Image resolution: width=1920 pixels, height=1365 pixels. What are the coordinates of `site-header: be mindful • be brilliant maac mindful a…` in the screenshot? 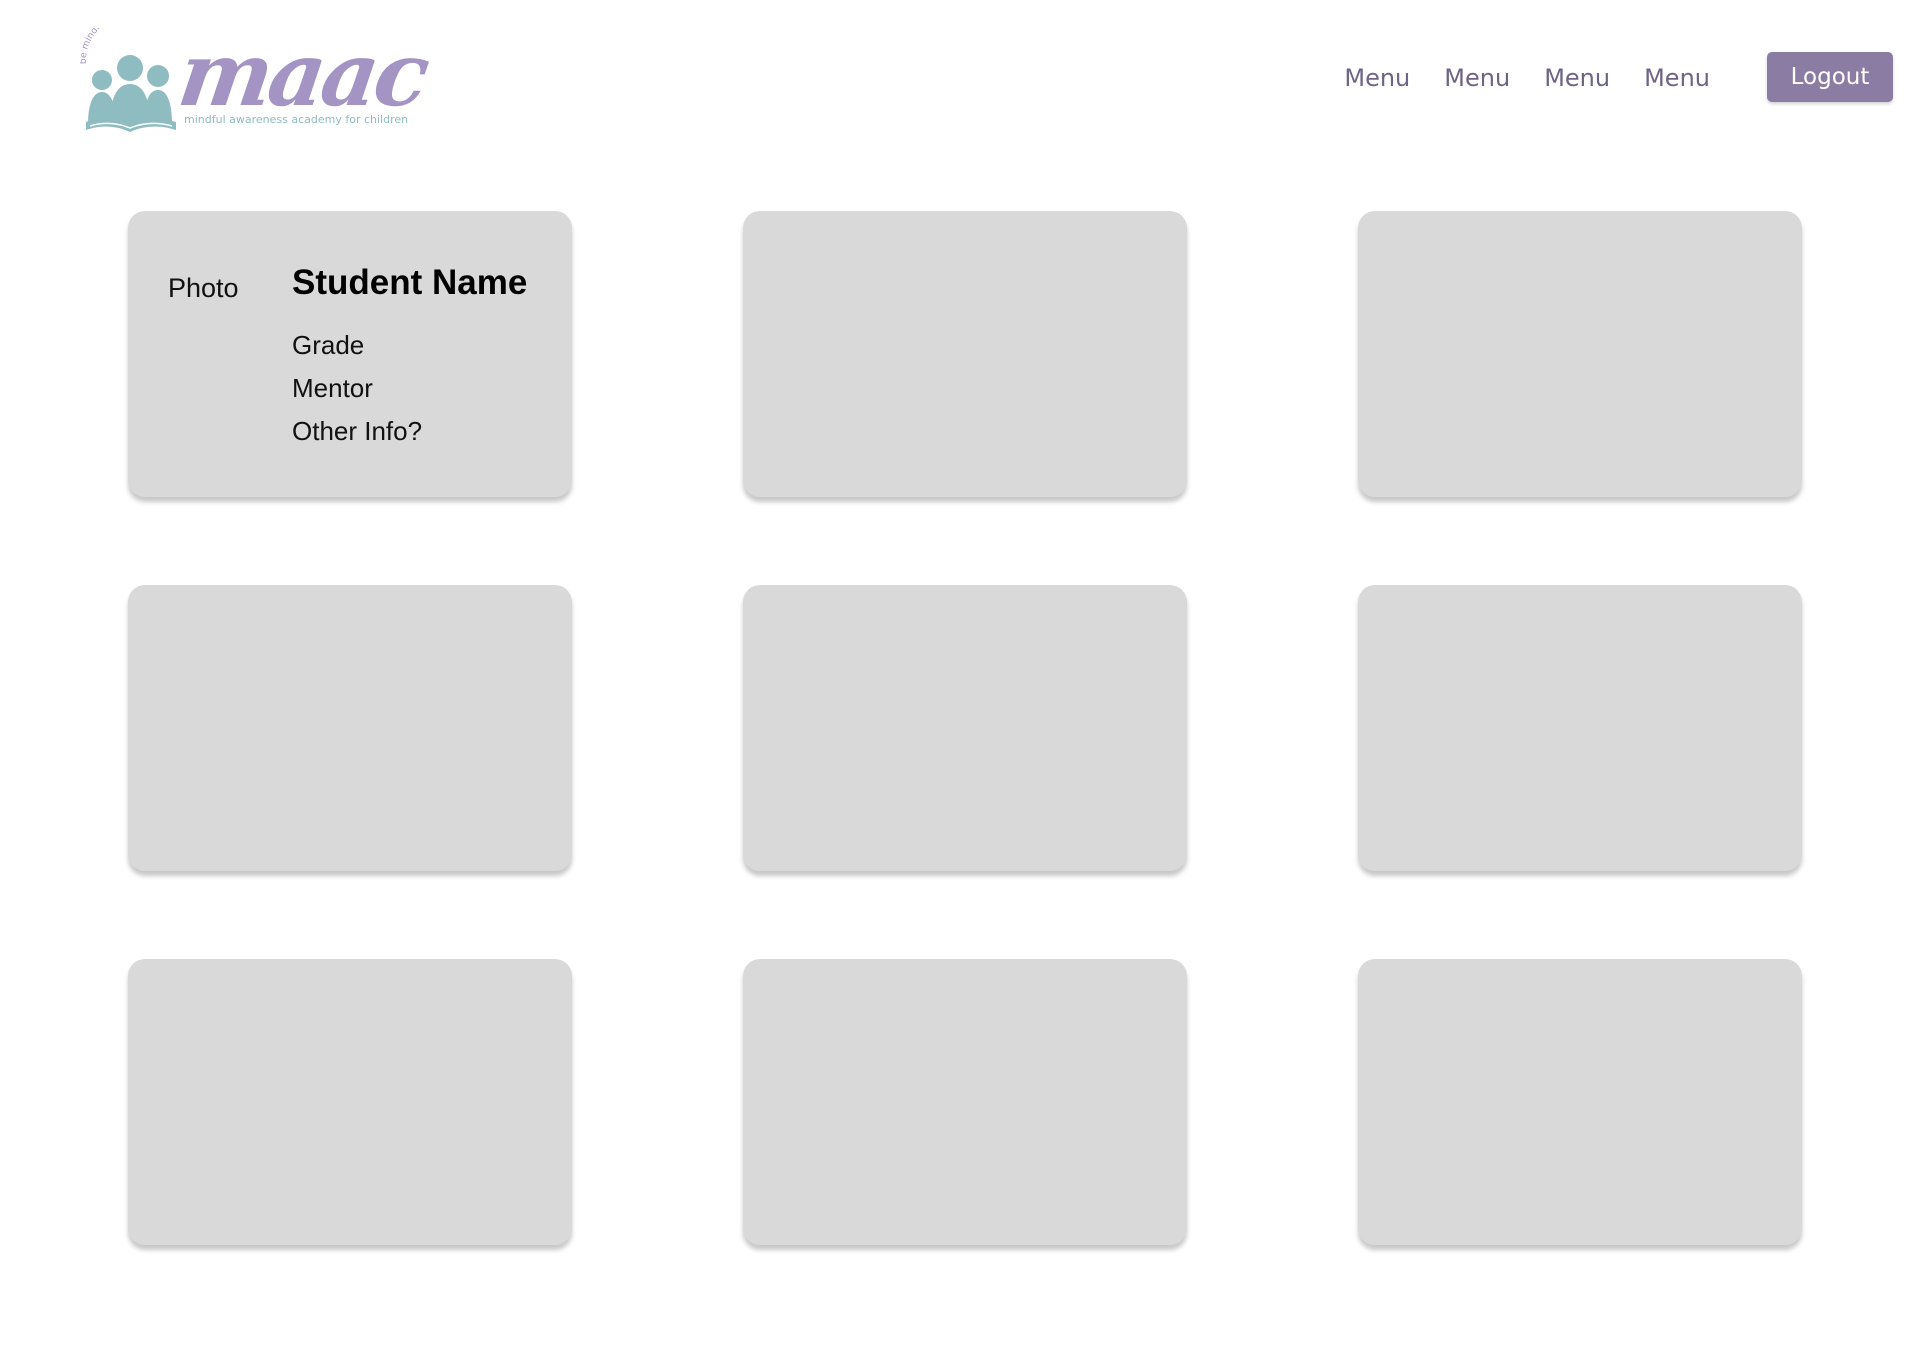 It's located at (960, 75).